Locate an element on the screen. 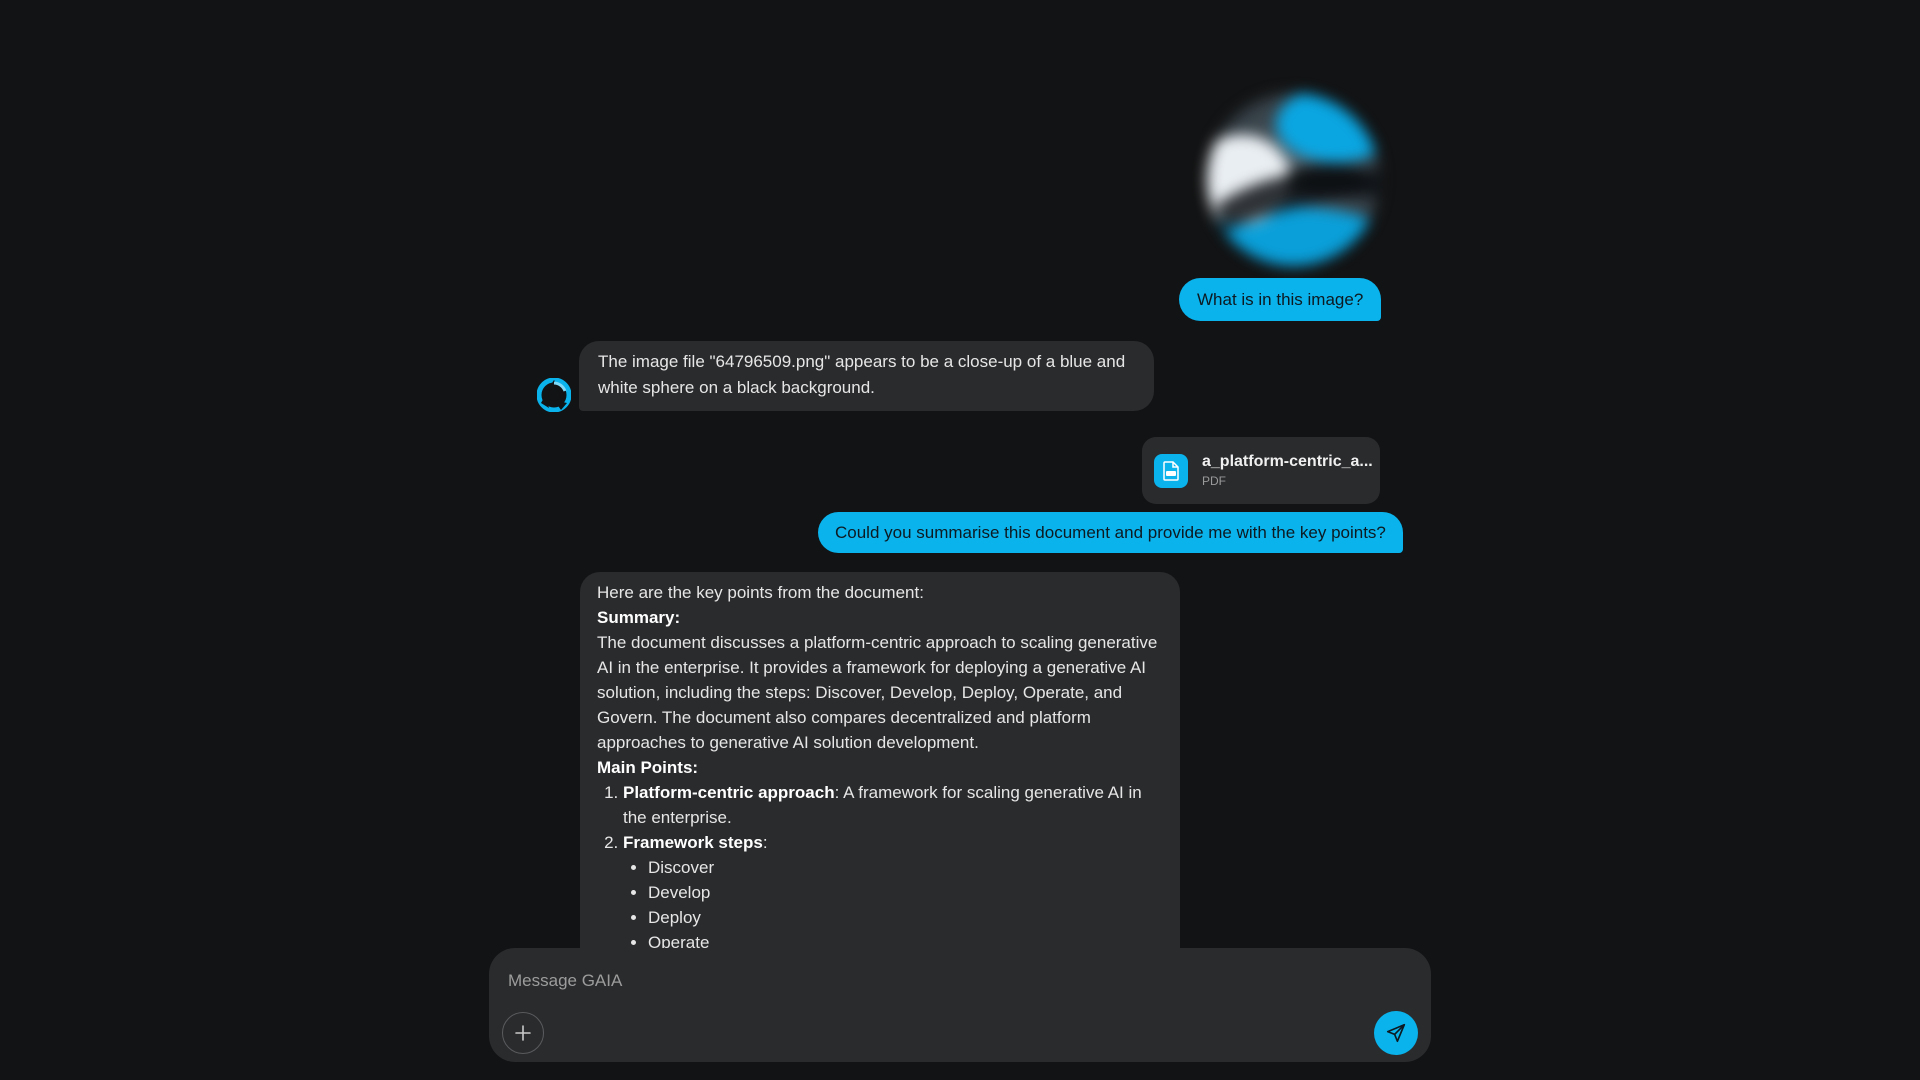 This screenshot has width=1920, height=1080. sphere-image is located at coordinates (1293, 179).